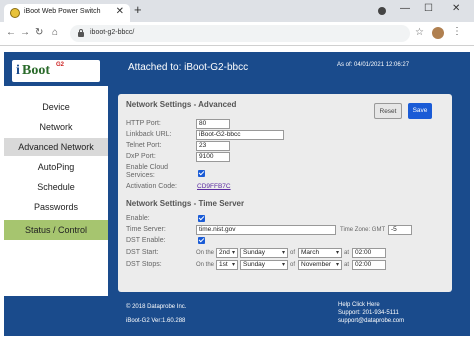 The height and width of the screenshot is (341, 474). Describe the element at coordinates (120, 11) in the screenshot. I see `close-tab-icon: ✕` at that location.